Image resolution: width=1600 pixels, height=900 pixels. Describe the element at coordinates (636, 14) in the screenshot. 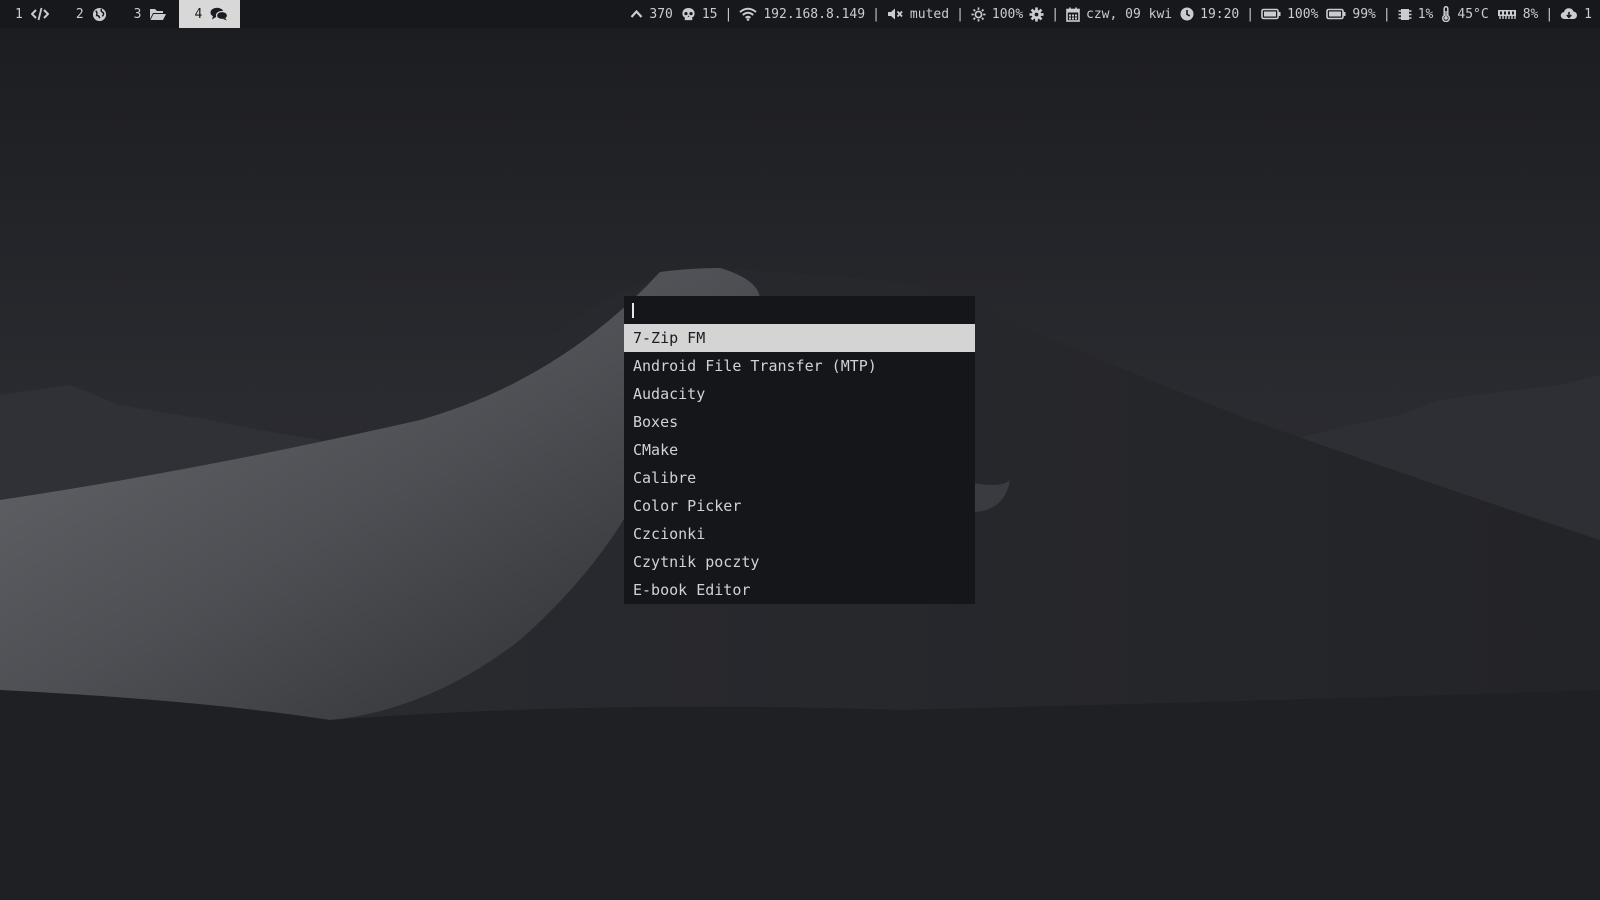

I see `chevron-up-icon` at that location.